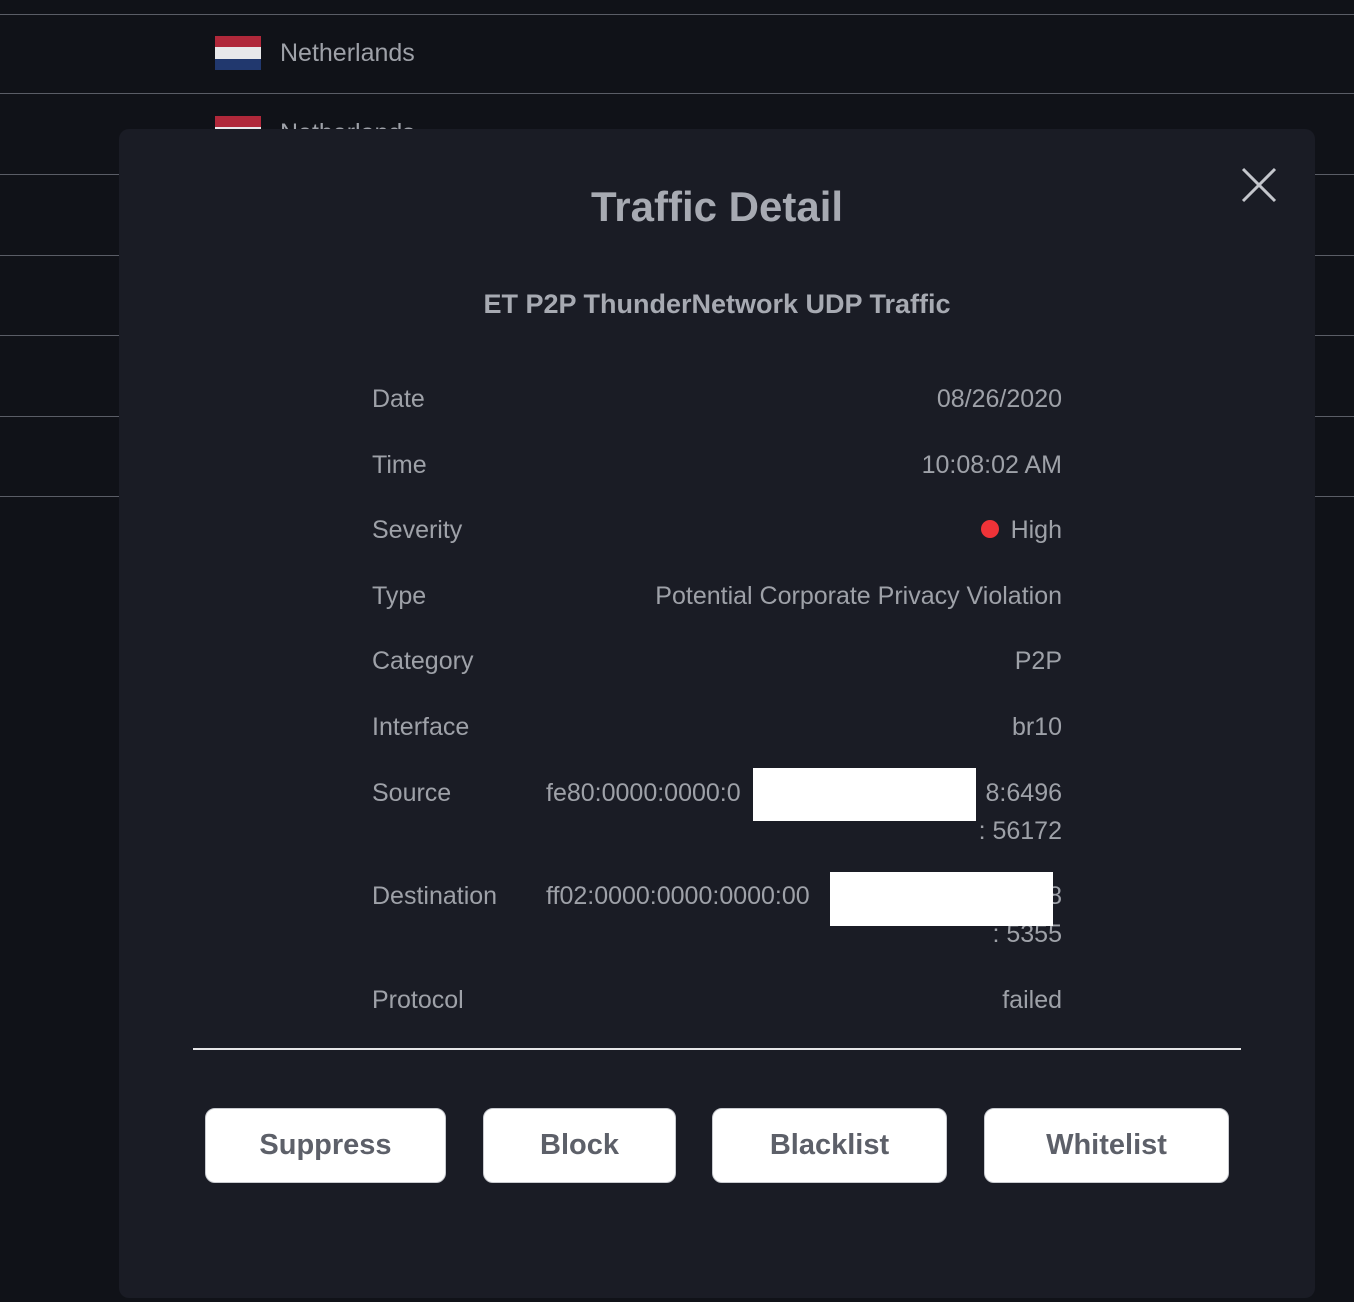  Describe the element at coordinates (325, 1145) in the screenshot. I see `suppress-button: Suppress` at that location.